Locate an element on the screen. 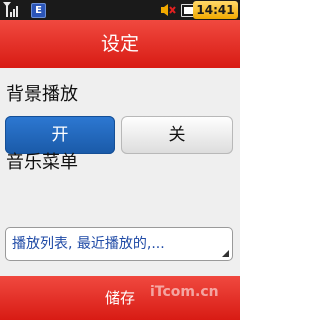  dropdown-corner-icon is located at coordinates (225, 253).